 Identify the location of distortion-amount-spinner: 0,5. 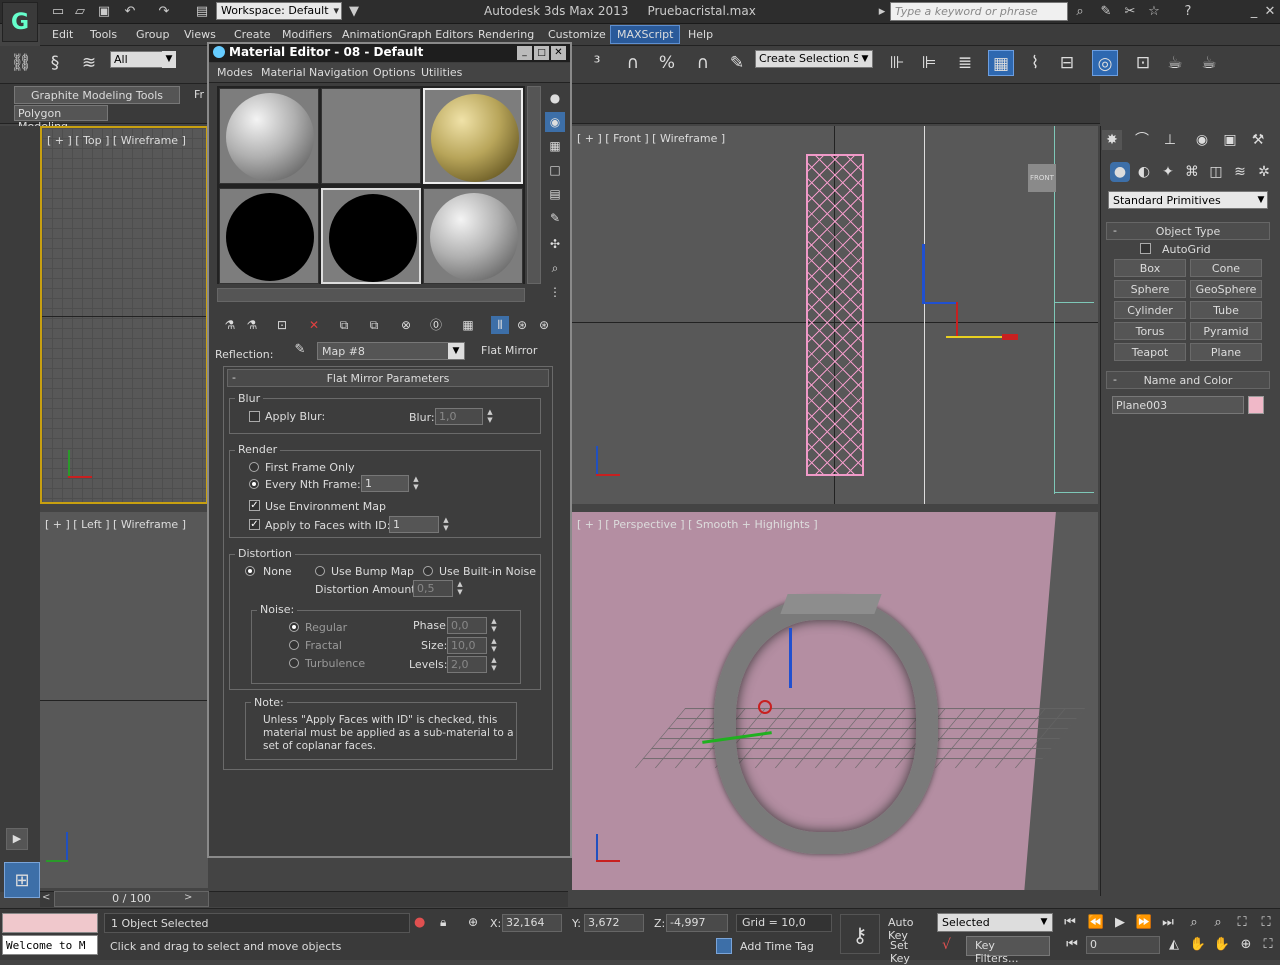
(433, 588).